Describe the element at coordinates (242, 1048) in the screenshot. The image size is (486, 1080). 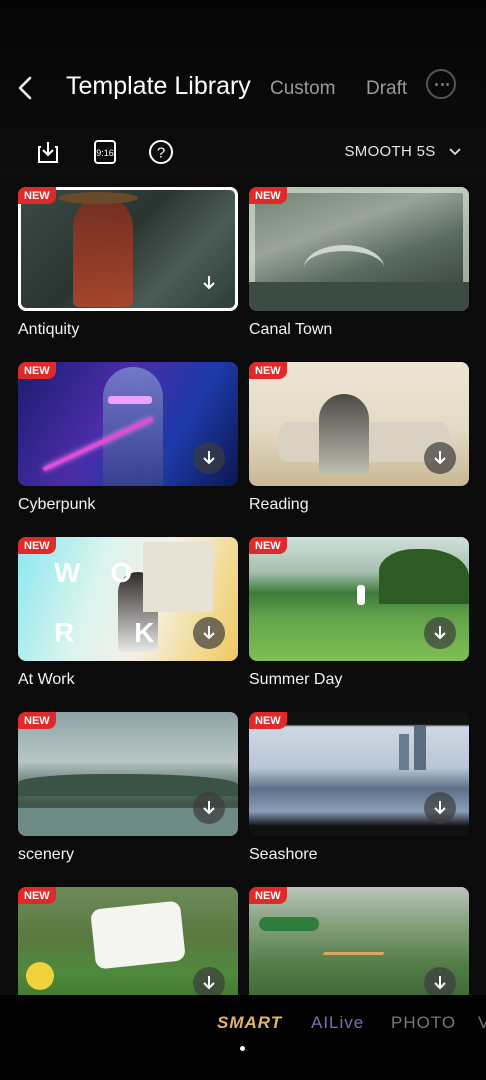
I see `active-mode-indicator` at that location.